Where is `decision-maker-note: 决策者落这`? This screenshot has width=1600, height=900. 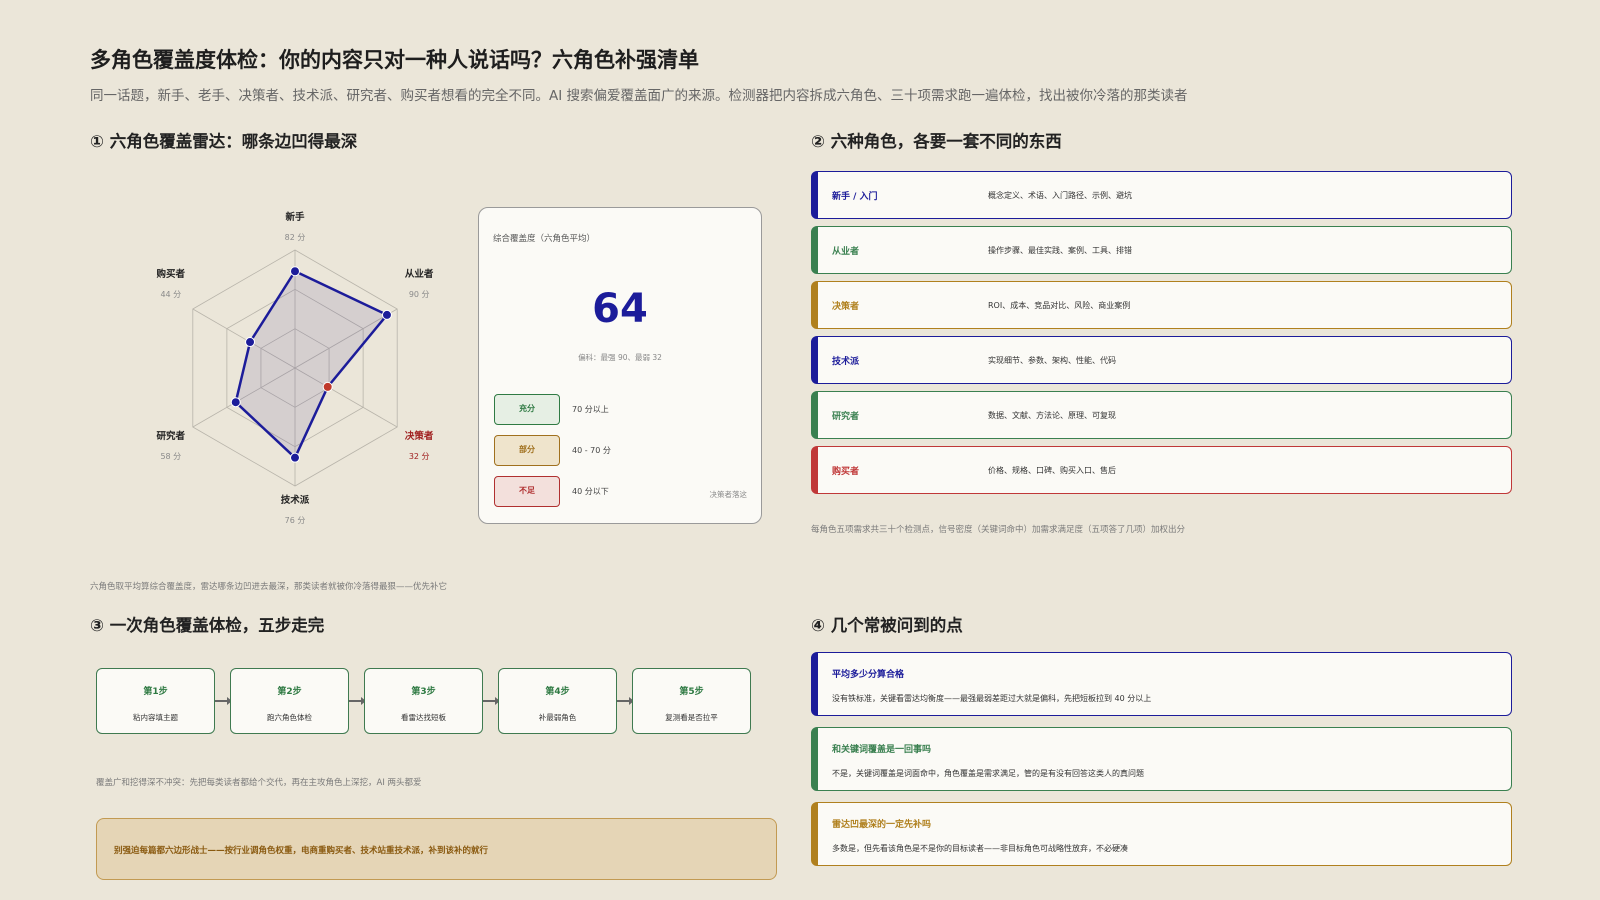 decision-maker-note: 决策者落这 is located at coordinates (728, 494).